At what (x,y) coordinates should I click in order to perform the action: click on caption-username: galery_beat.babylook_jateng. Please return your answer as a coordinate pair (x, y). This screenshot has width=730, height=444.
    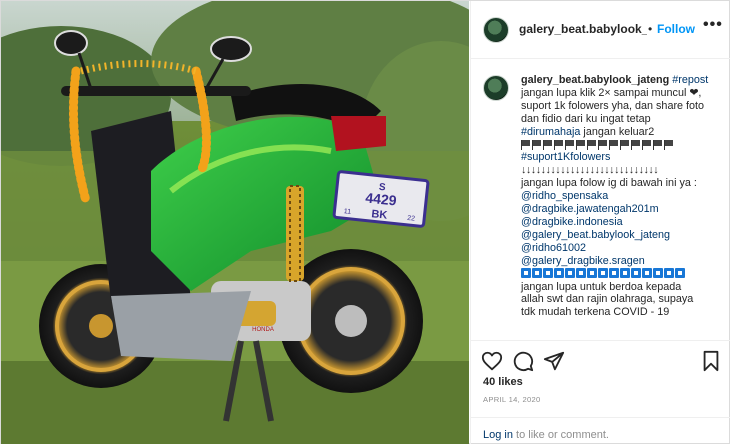
    Looking at the image, I should click on (595, 80).